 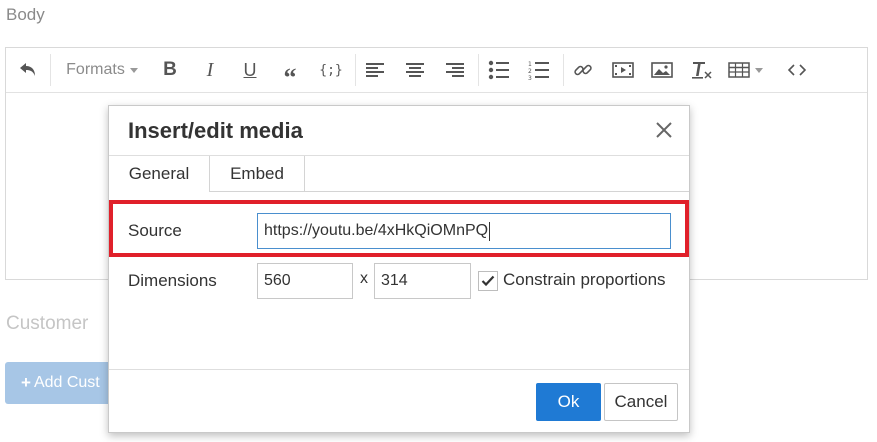 I want to click on dimensions-label: Dimensions, so click(x=172, y=280).